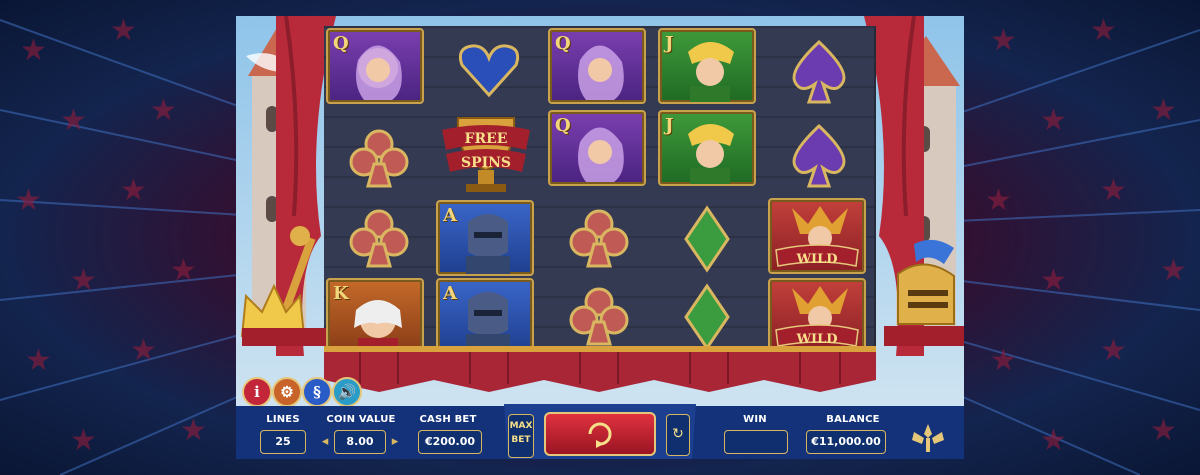 This screenshot has width=1200, height=475. I want to click on card-rank: K, so click(341, 293).